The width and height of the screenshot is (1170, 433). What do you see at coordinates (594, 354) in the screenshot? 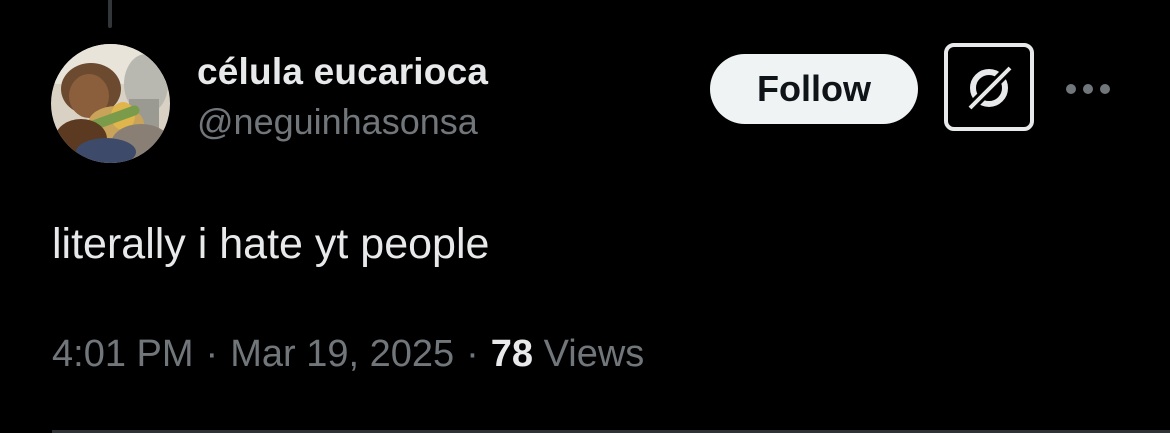
I see `views-label: Views` at bounding box center [594, 354].